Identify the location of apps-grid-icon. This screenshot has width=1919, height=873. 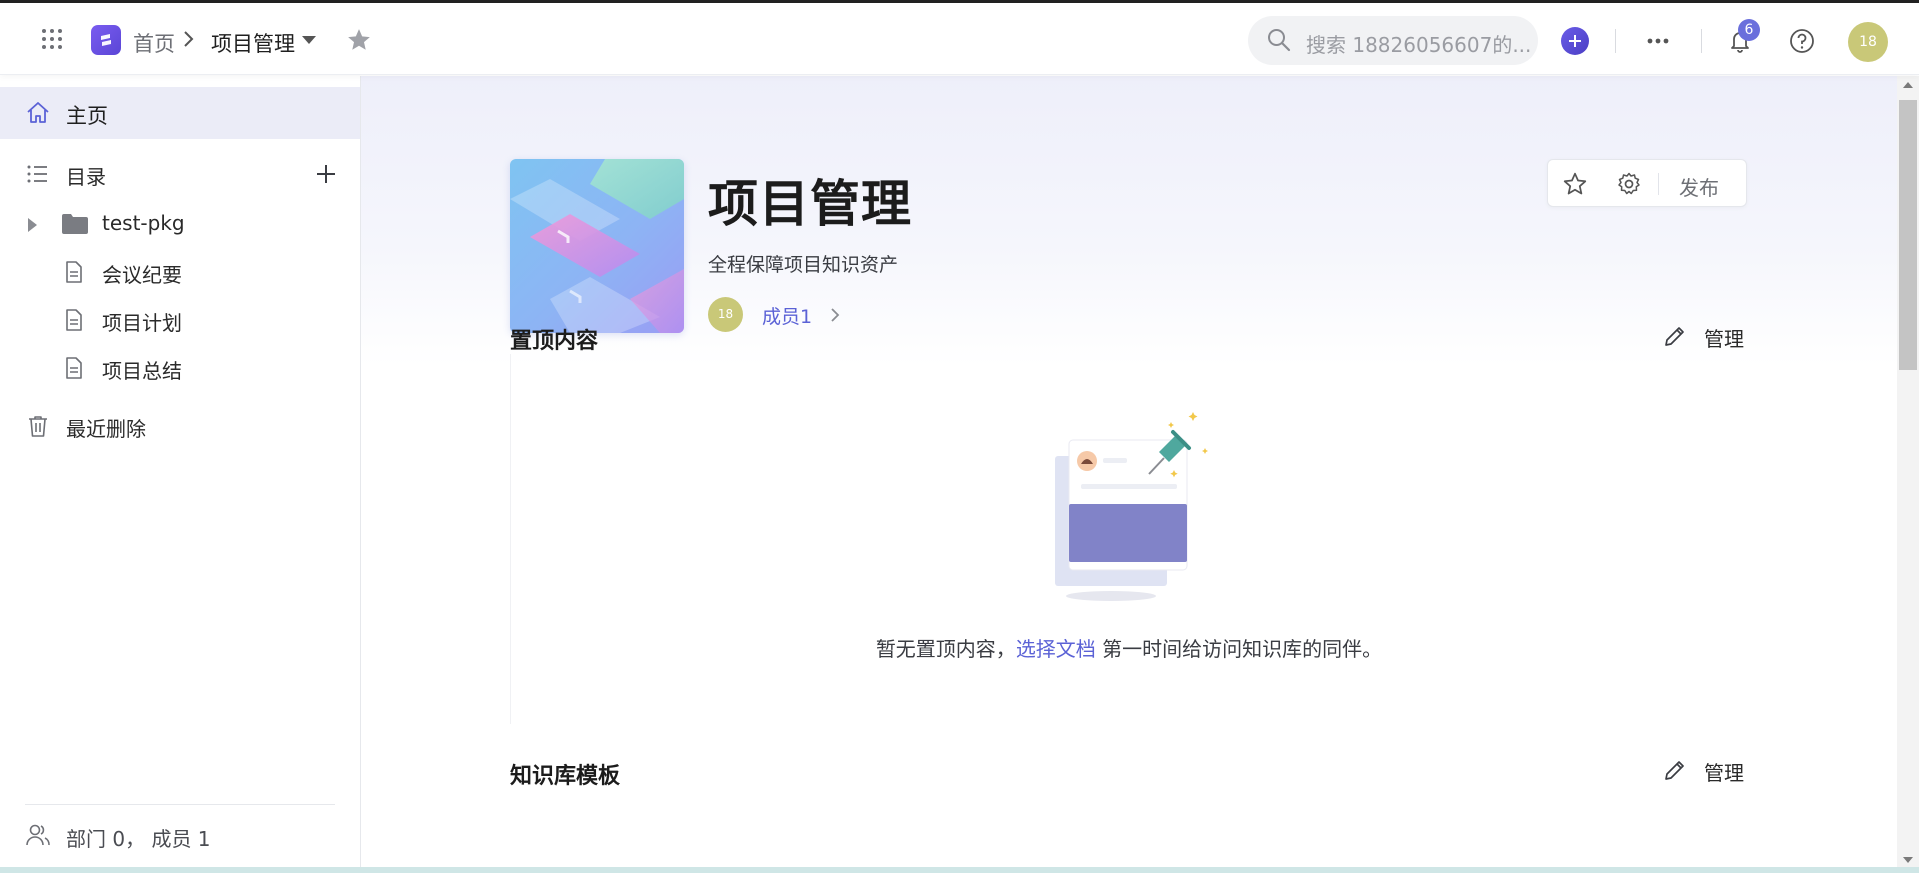
(52, 39).